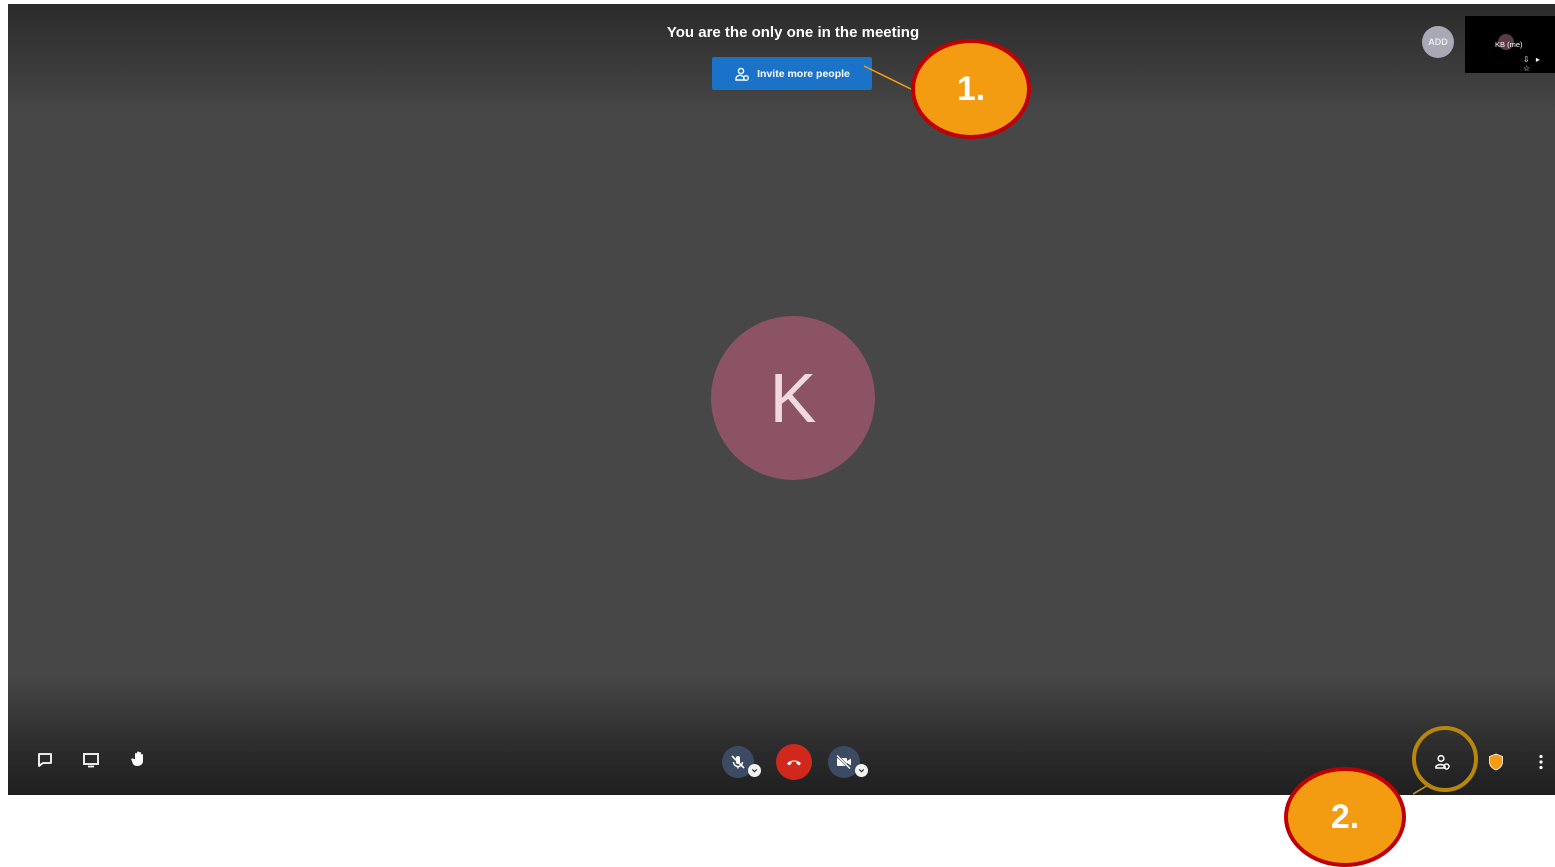  I want to click on callout-2: 2., so click(1345, 817).